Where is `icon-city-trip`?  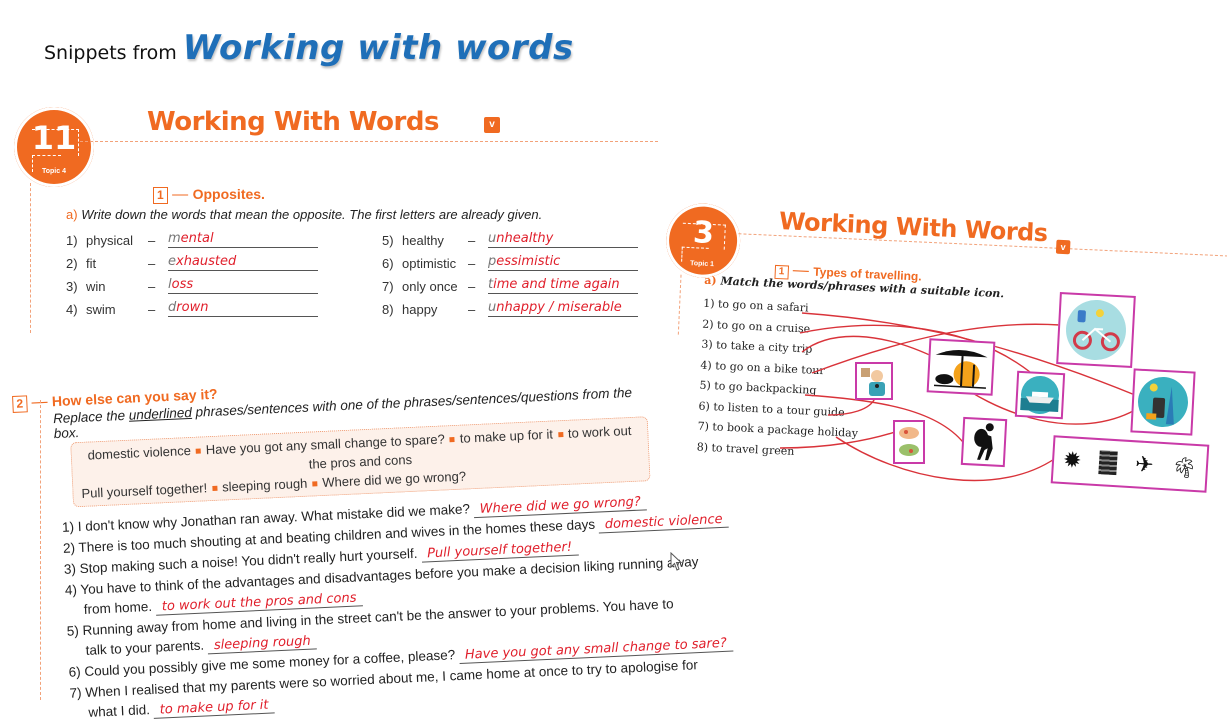 icon-city-trip is located at coordinates (1163, 402).